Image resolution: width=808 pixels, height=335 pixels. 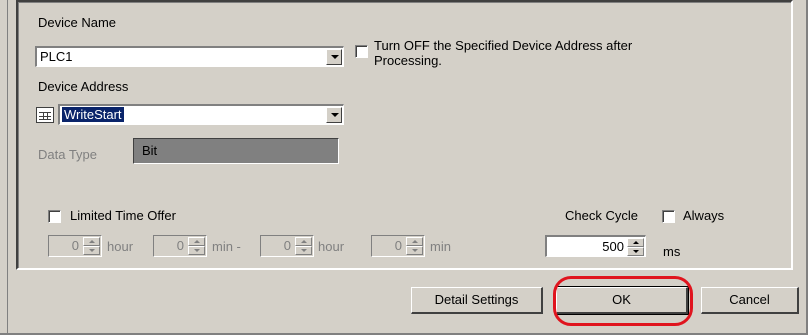 I want to click on time-spinner-4: 0, so click(x=398, y=246).